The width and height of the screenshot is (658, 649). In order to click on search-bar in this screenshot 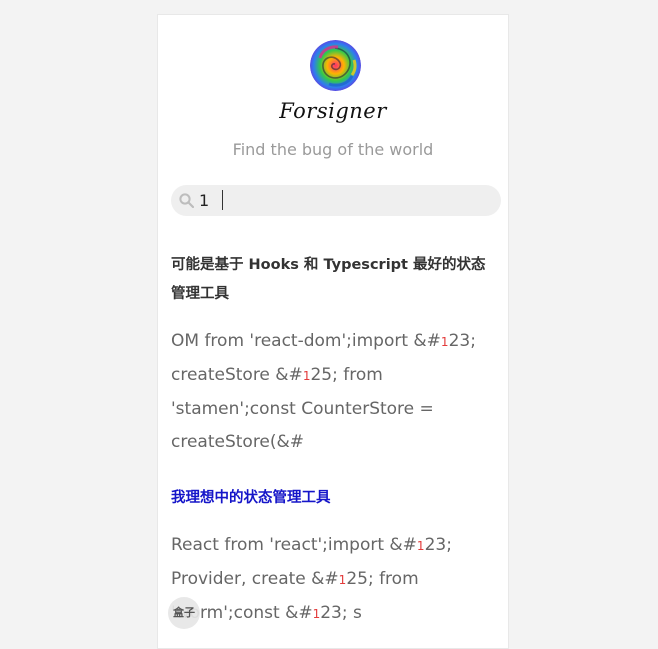, I will do `click(336, 200)`.